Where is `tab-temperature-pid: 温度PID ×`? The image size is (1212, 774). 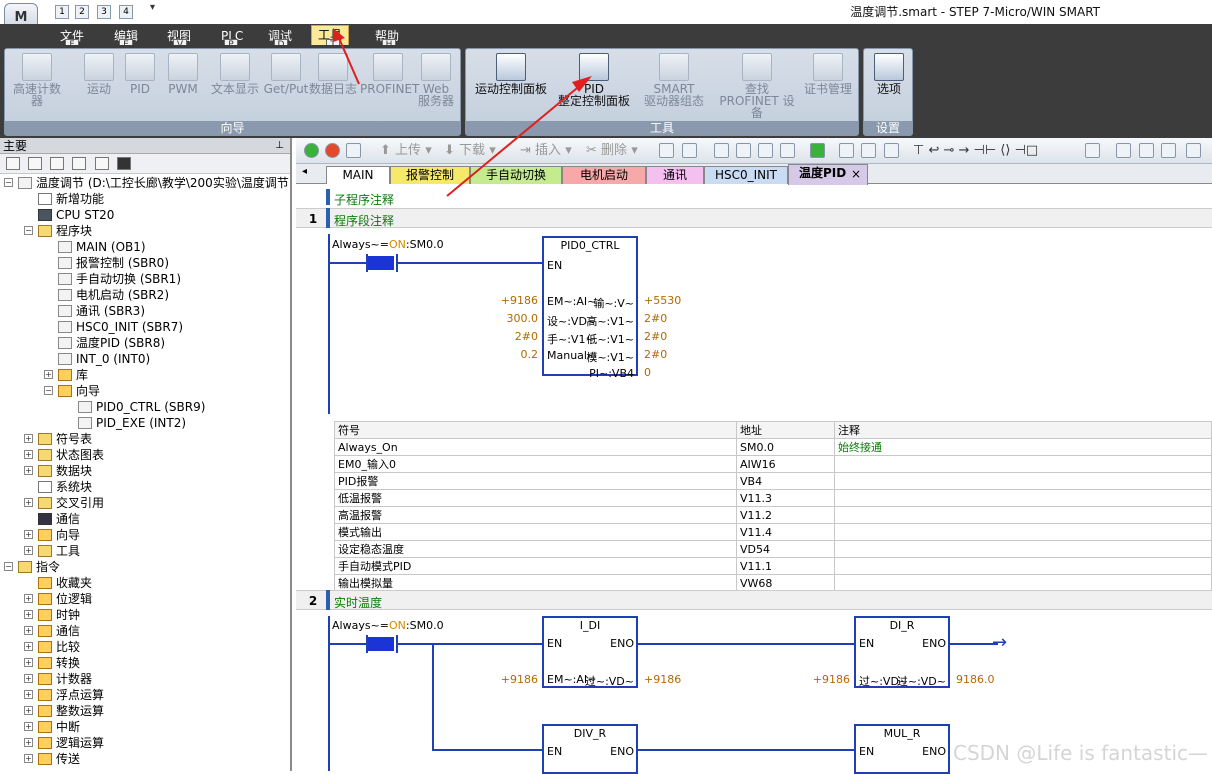 tab-temperature-pid: 温度PID × is located at coordinates (828, 174).